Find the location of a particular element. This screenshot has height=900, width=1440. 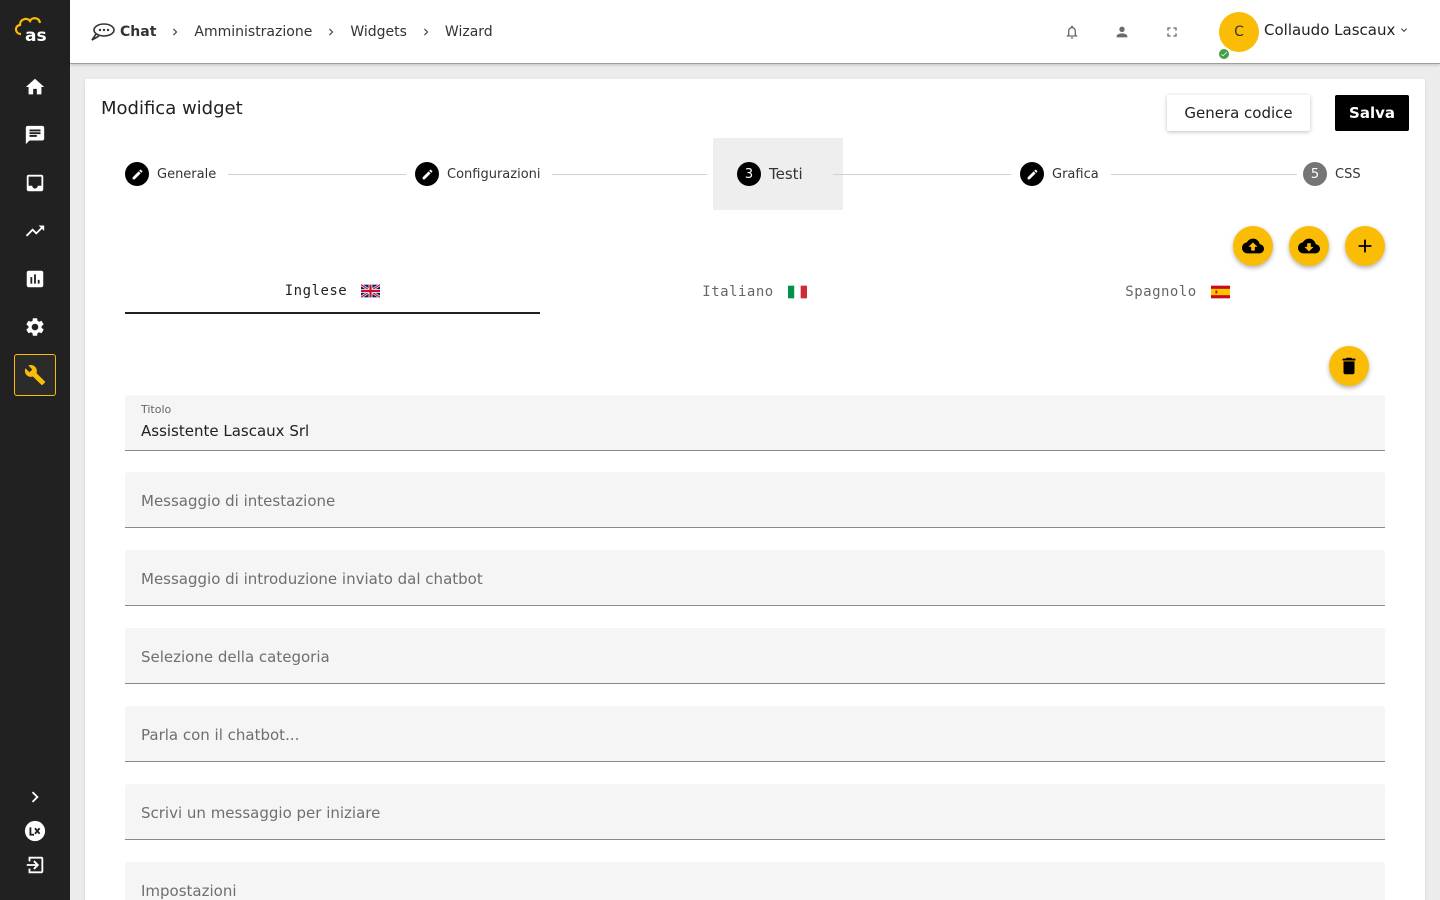

add-icon is located at coordinates (1365, 246).